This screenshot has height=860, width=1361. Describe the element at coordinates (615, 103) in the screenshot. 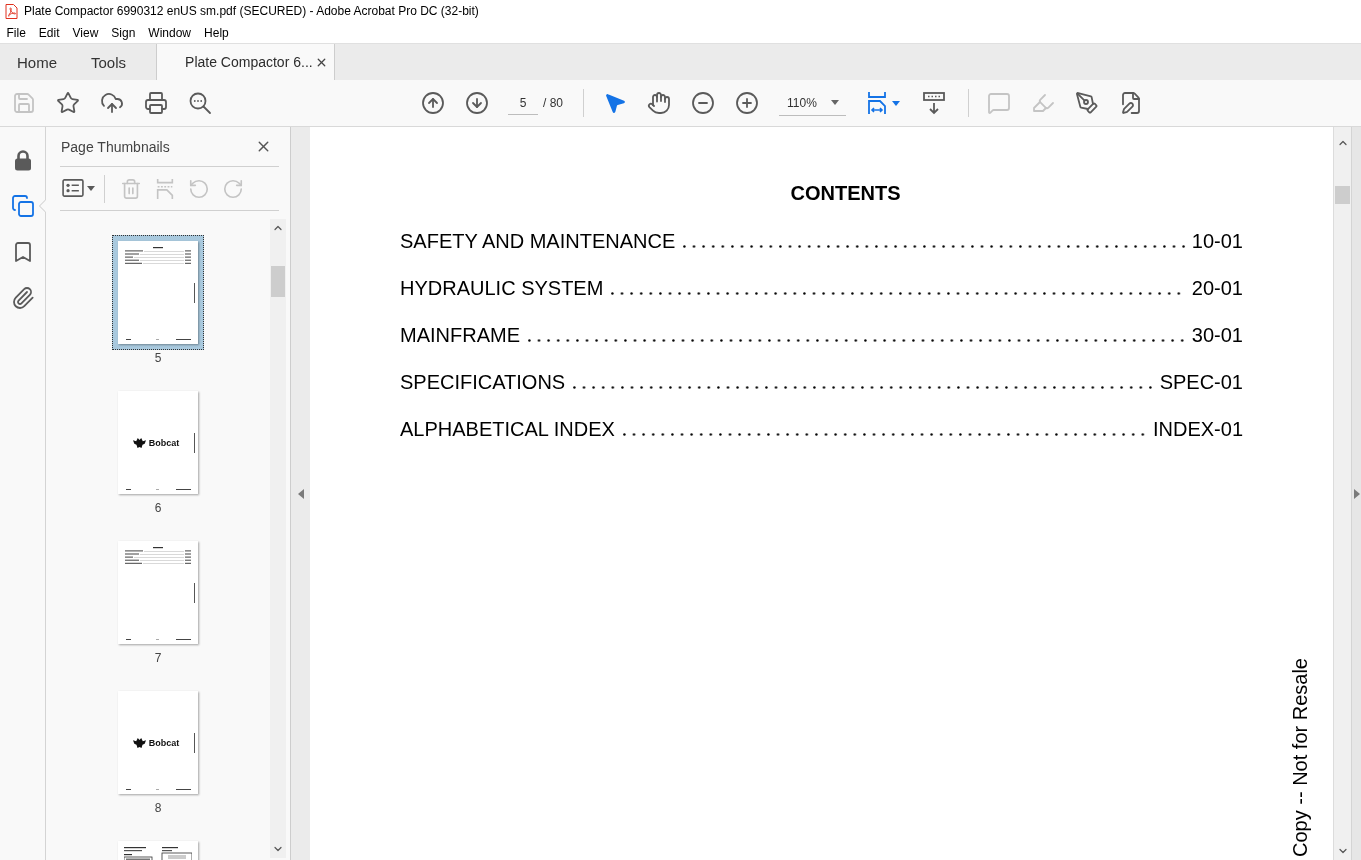

I see `pointer-icon` at that location.